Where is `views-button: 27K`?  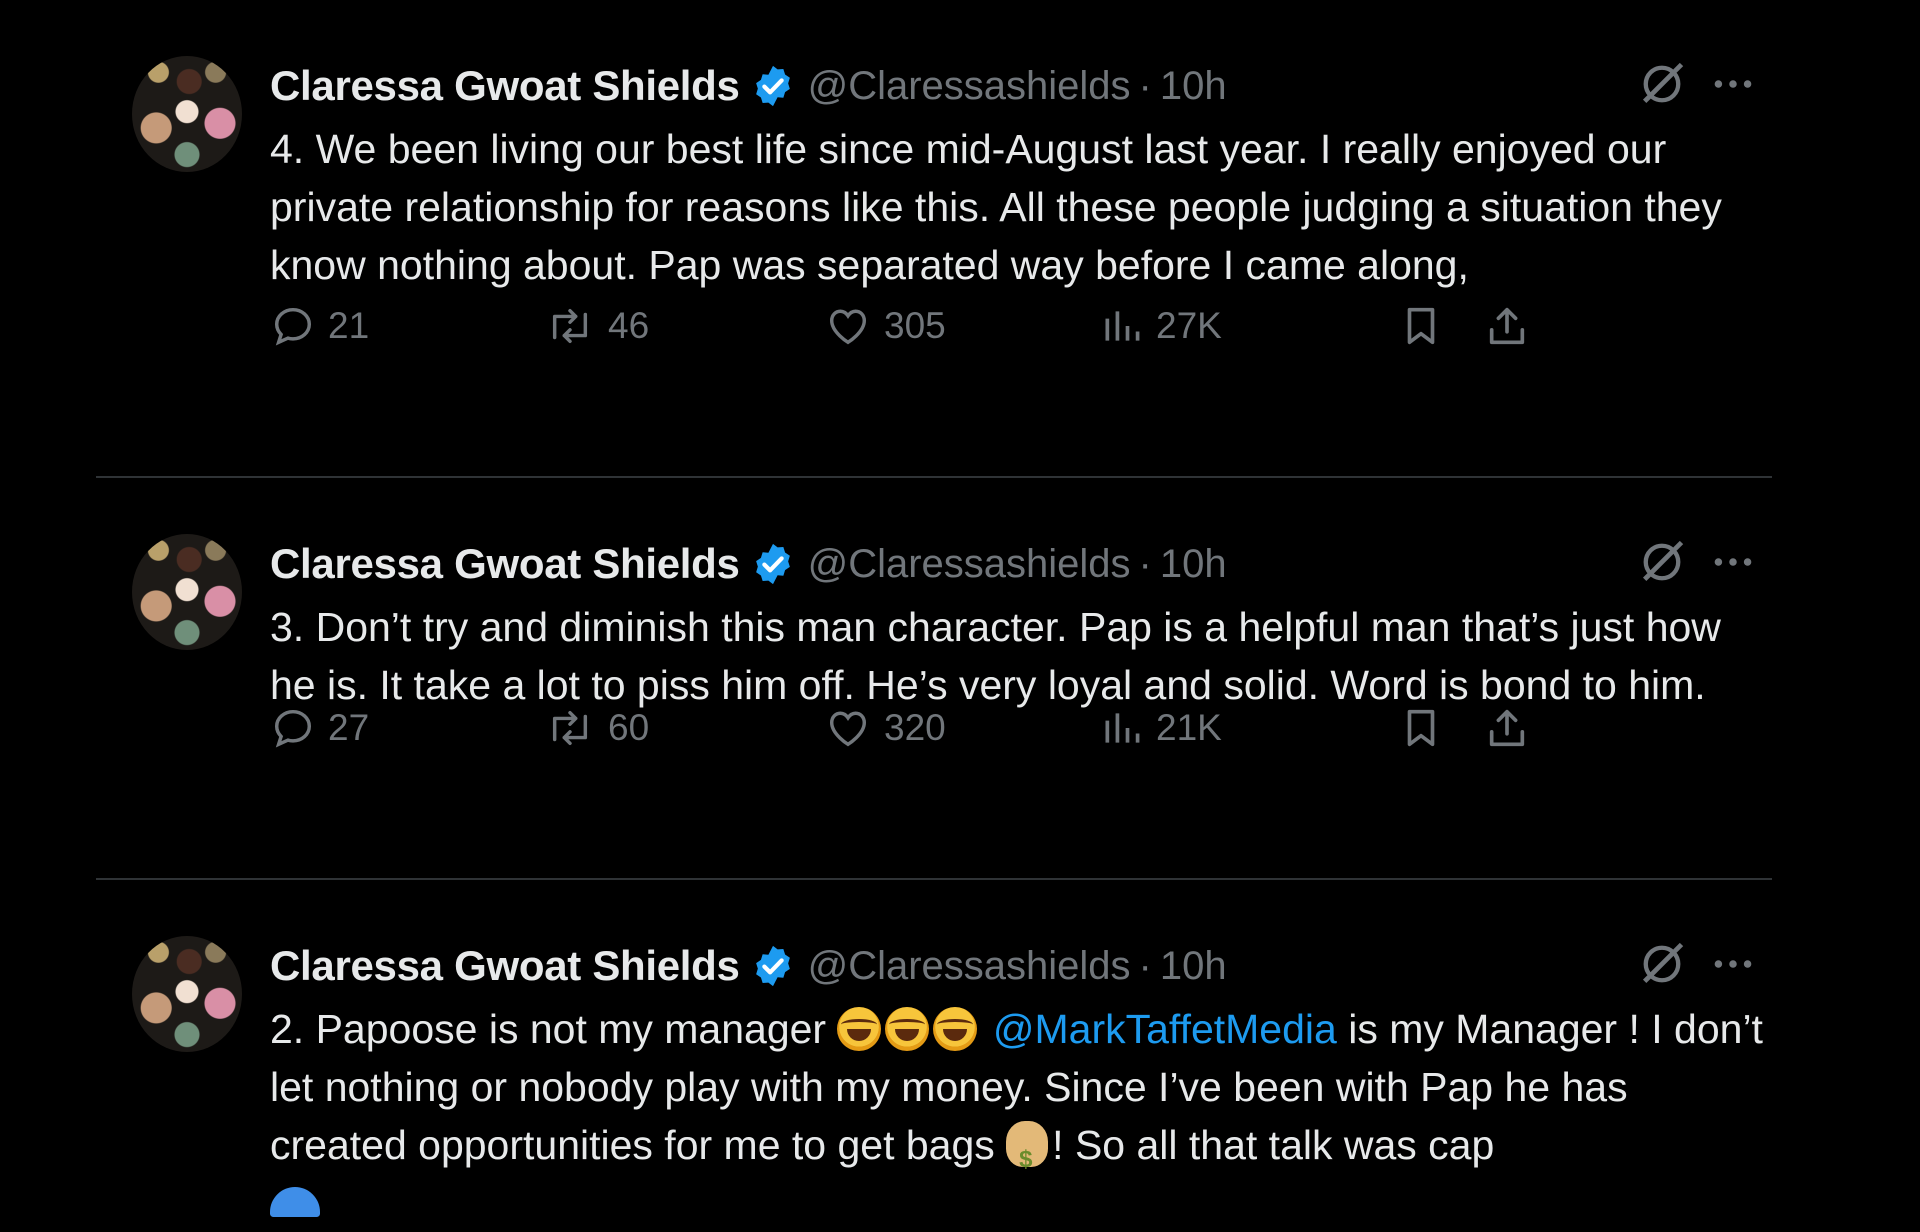 views-button: 27K is located at coordinates (1161, 326).